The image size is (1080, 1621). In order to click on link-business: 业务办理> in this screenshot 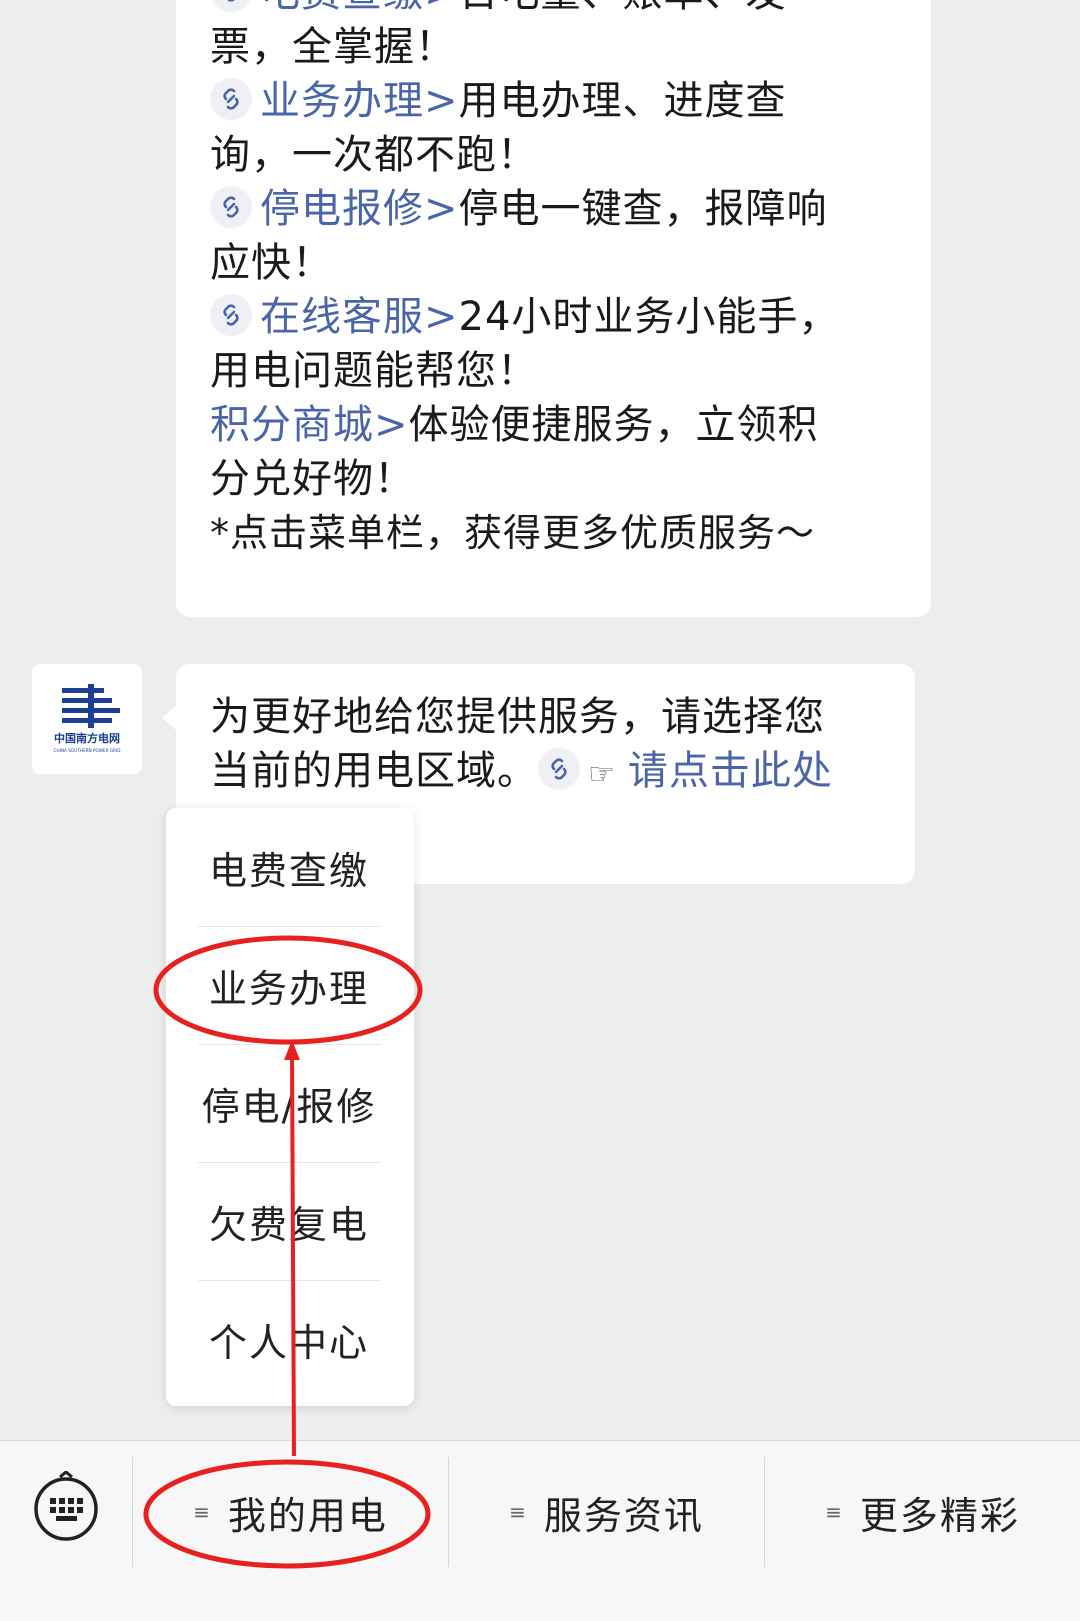, I will do `click(359, 101)`.